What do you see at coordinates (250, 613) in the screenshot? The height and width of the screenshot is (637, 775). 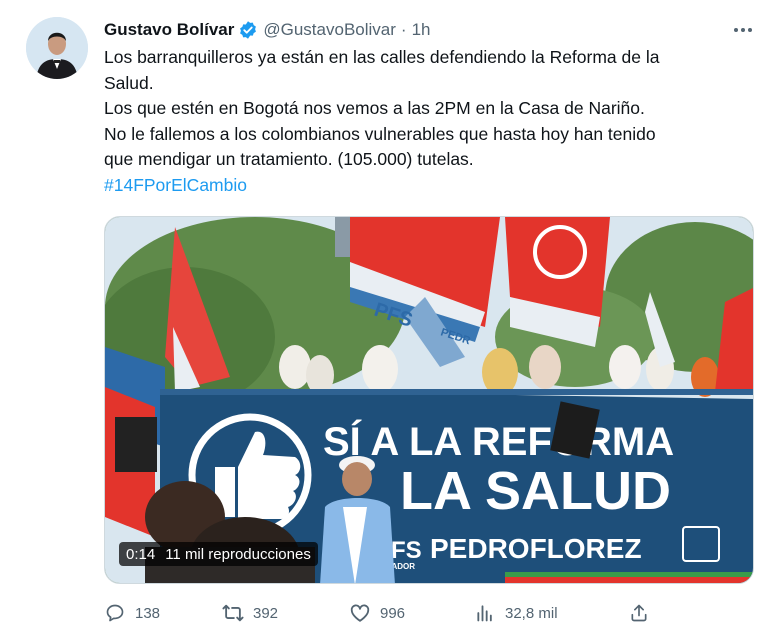 I see `retweet-button: 392` at bounding box center [250, 613].